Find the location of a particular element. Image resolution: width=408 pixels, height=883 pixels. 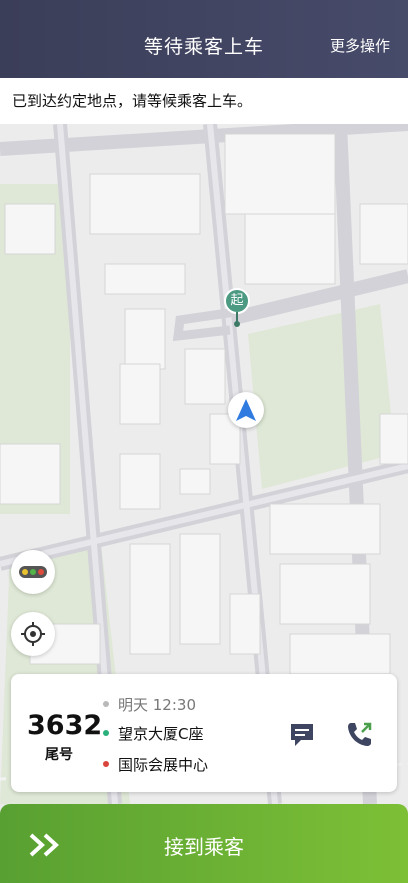

navigation-arrow-icon is located at coordinates (246, 410).